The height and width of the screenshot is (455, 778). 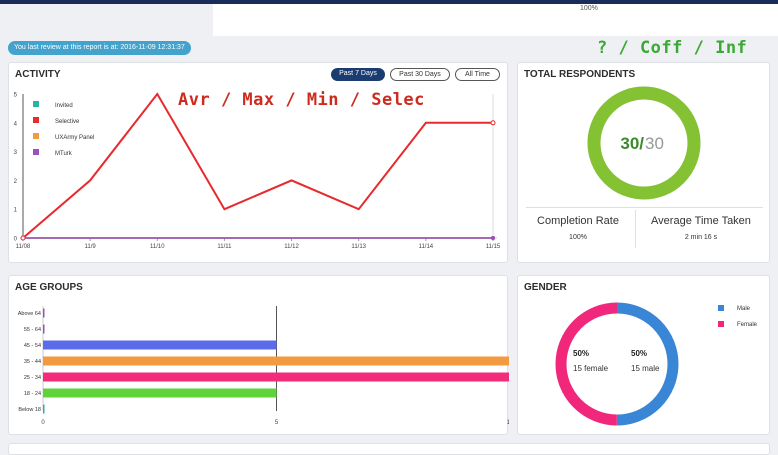 I want to click on average-time-label: Average Time Taken, so click(x=701, y=221).